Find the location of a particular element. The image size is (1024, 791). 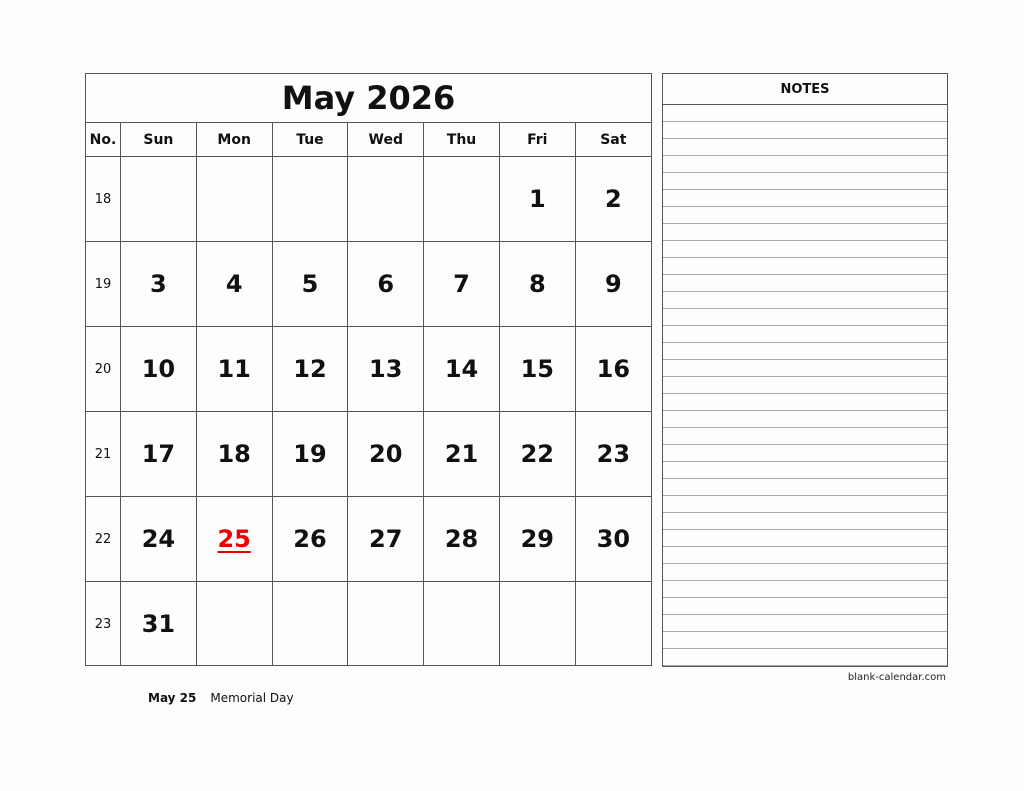

day-number: 3 is located at coordinates (158, 284).